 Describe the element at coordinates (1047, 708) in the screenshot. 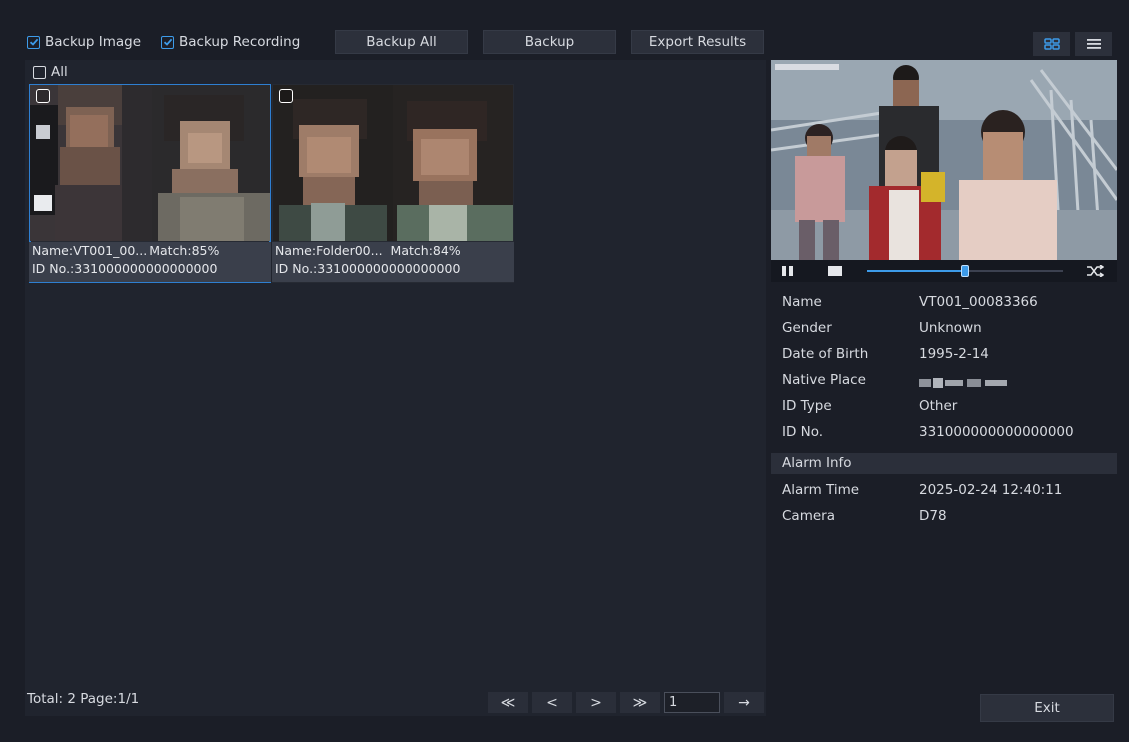

I see `exit-button: Exit` at that location.